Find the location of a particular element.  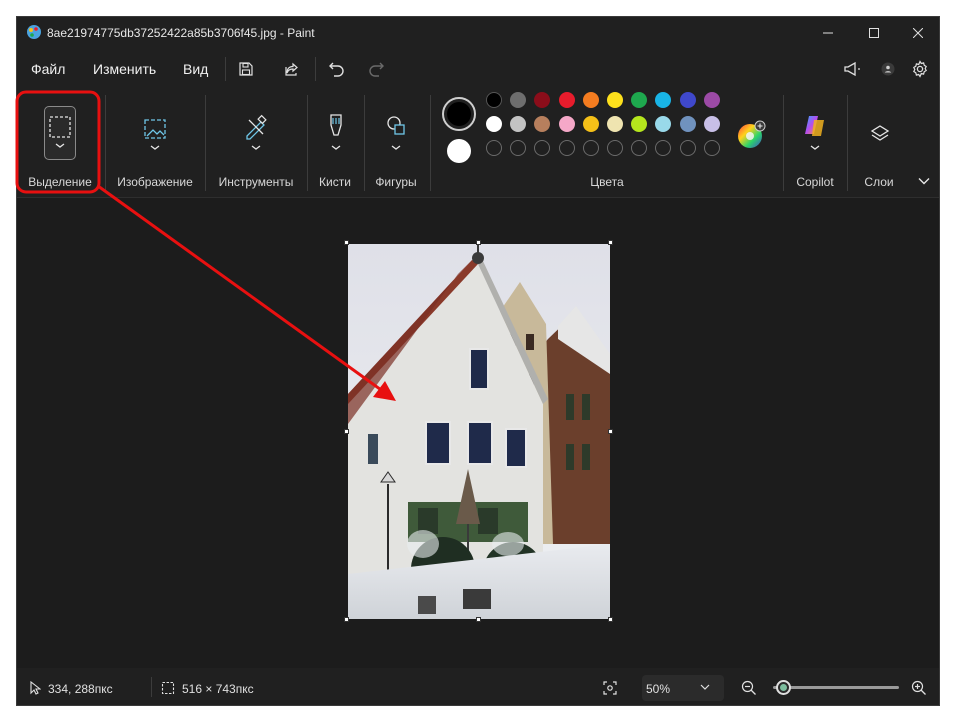

primary-color-swatch is located at coordinates (459, 114).